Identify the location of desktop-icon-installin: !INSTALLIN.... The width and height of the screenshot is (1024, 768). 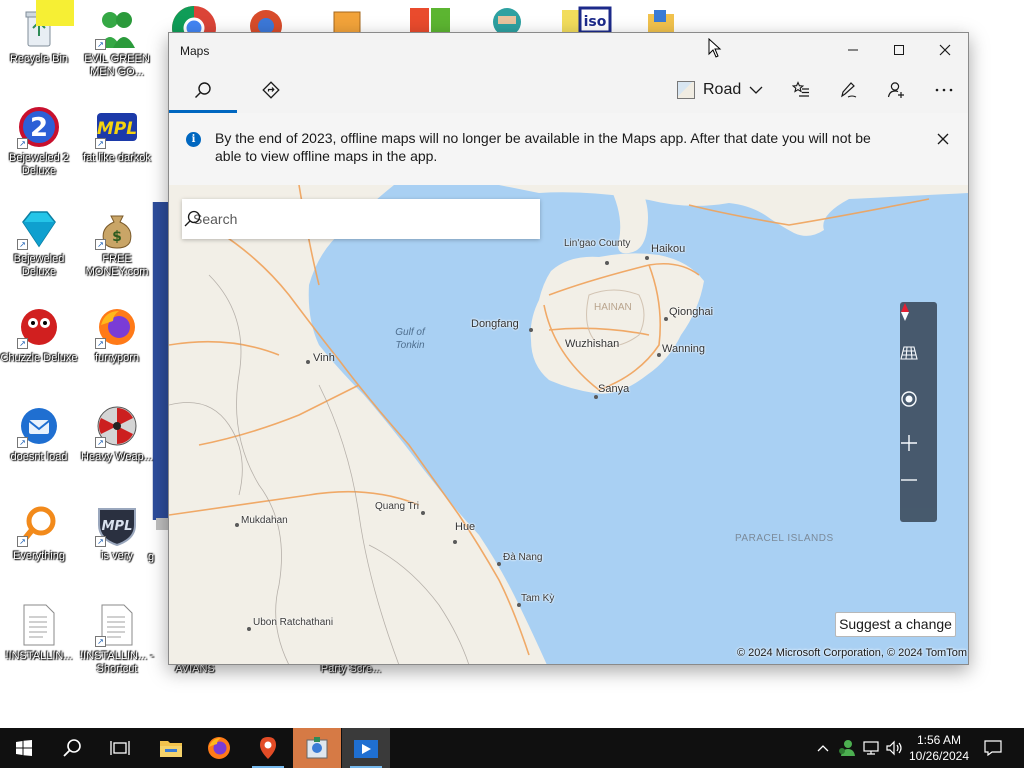
(39, 633).